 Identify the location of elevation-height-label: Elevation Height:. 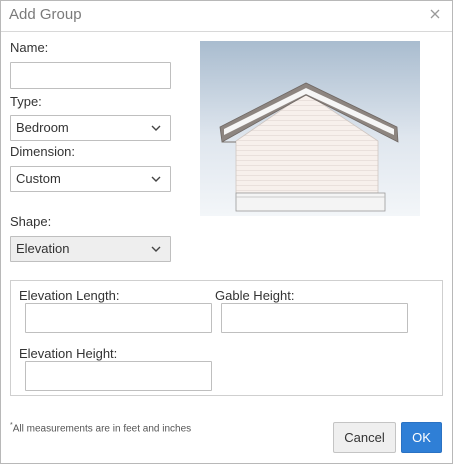
(68, 353).